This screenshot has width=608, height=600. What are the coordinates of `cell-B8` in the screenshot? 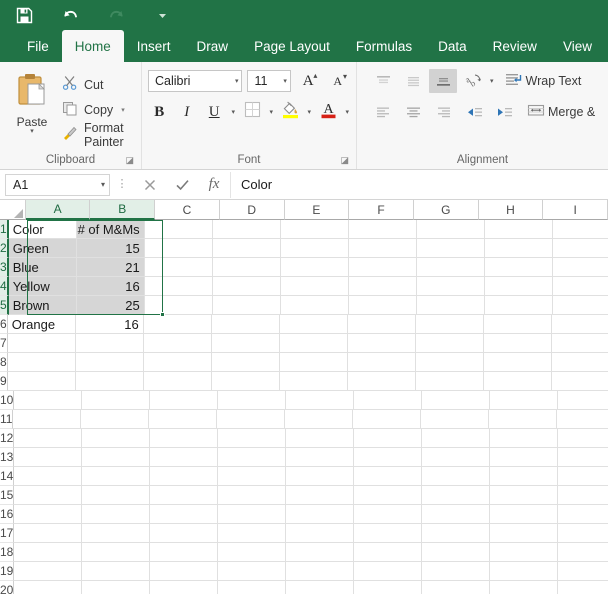 It's located at (109, 362).